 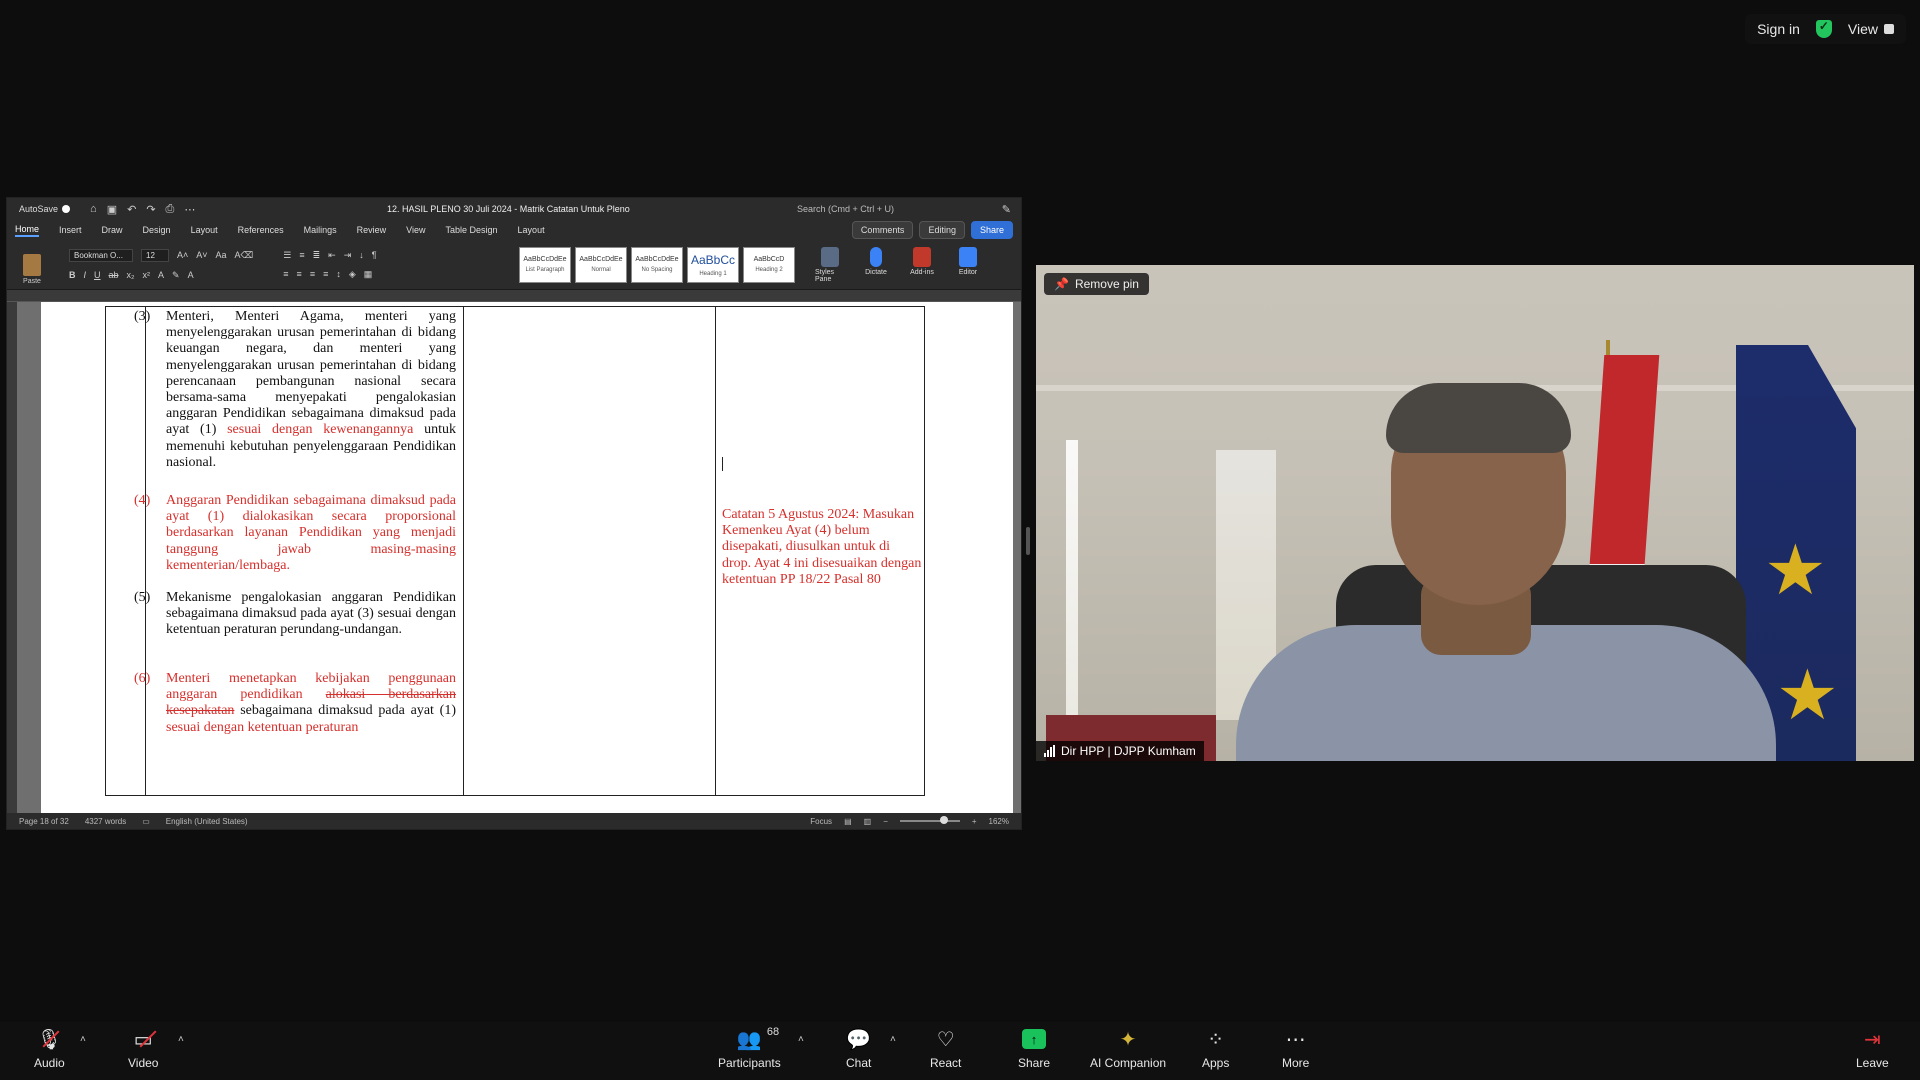 I want to click on vertical-ruler, so click(x=12, y=558).